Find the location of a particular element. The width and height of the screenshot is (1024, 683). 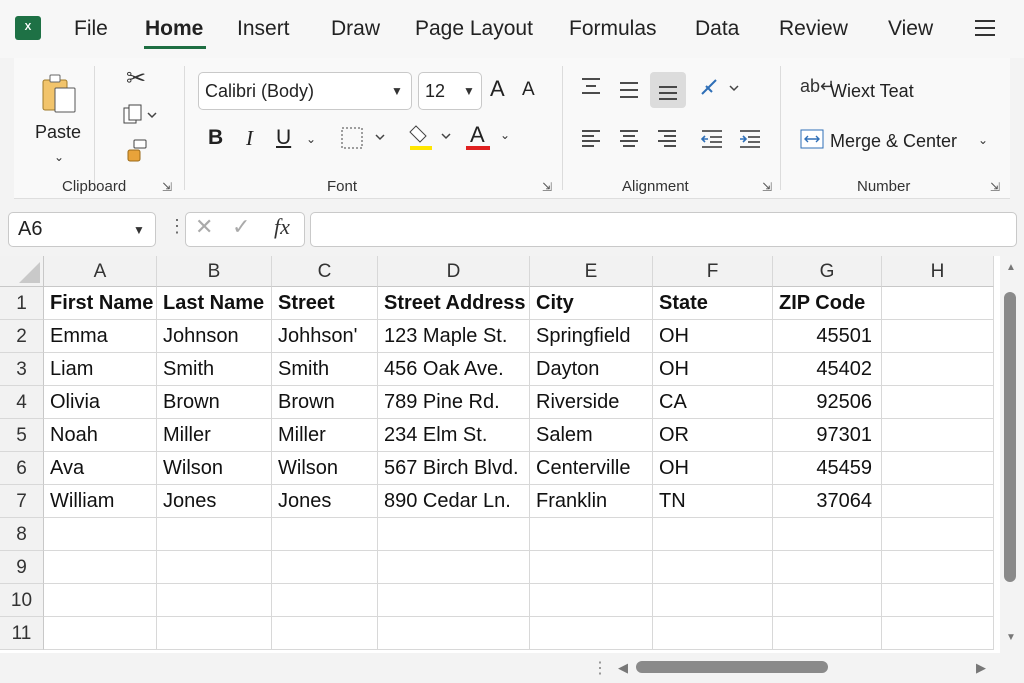

cell-b1: Last Name is located at coordinates (214, 303).